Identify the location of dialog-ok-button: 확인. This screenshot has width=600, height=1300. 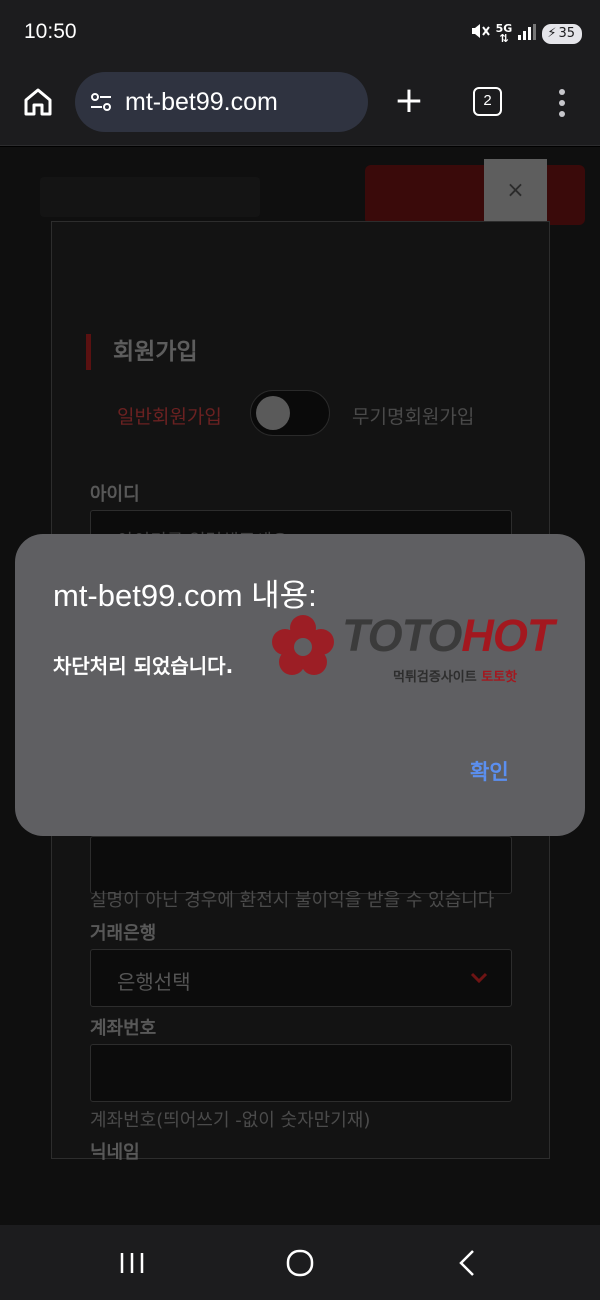
(489, 771).